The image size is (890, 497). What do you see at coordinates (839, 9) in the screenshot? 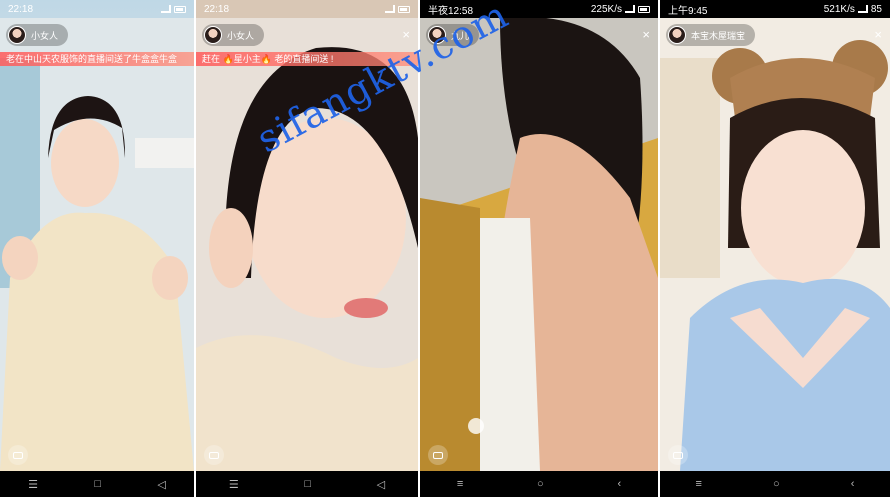
I see `network-speed: 521K/s` at bounding box center [839, 9].